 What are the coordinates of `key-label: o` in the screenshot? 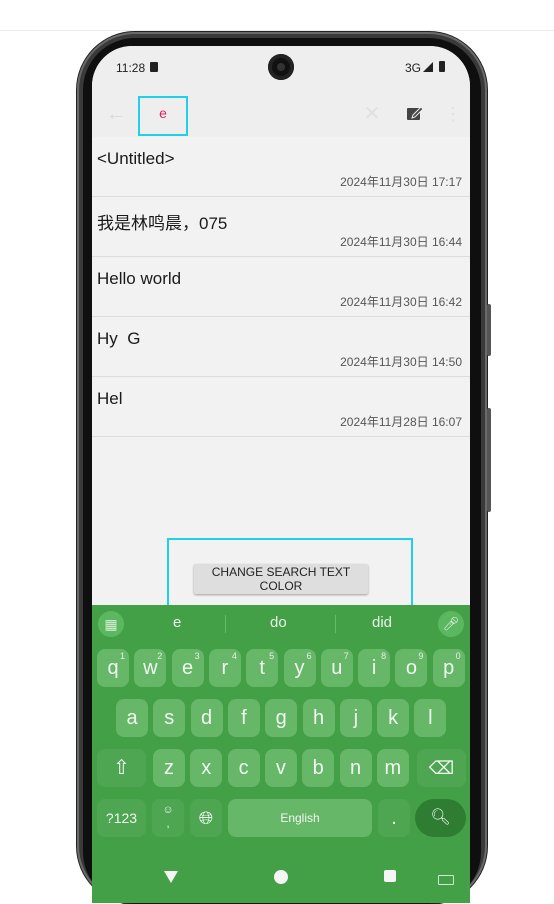 It's located at (411, 668).